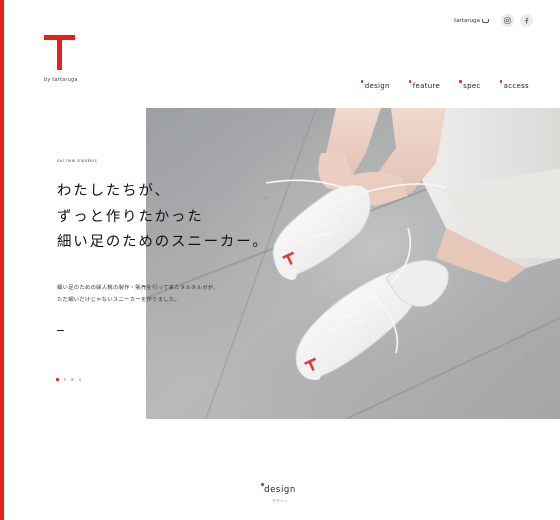 This screenshot has width=560, height=520. Describe the element at coordinates (507, 20) in the screenshot. I see `instagram-icon` at that location.